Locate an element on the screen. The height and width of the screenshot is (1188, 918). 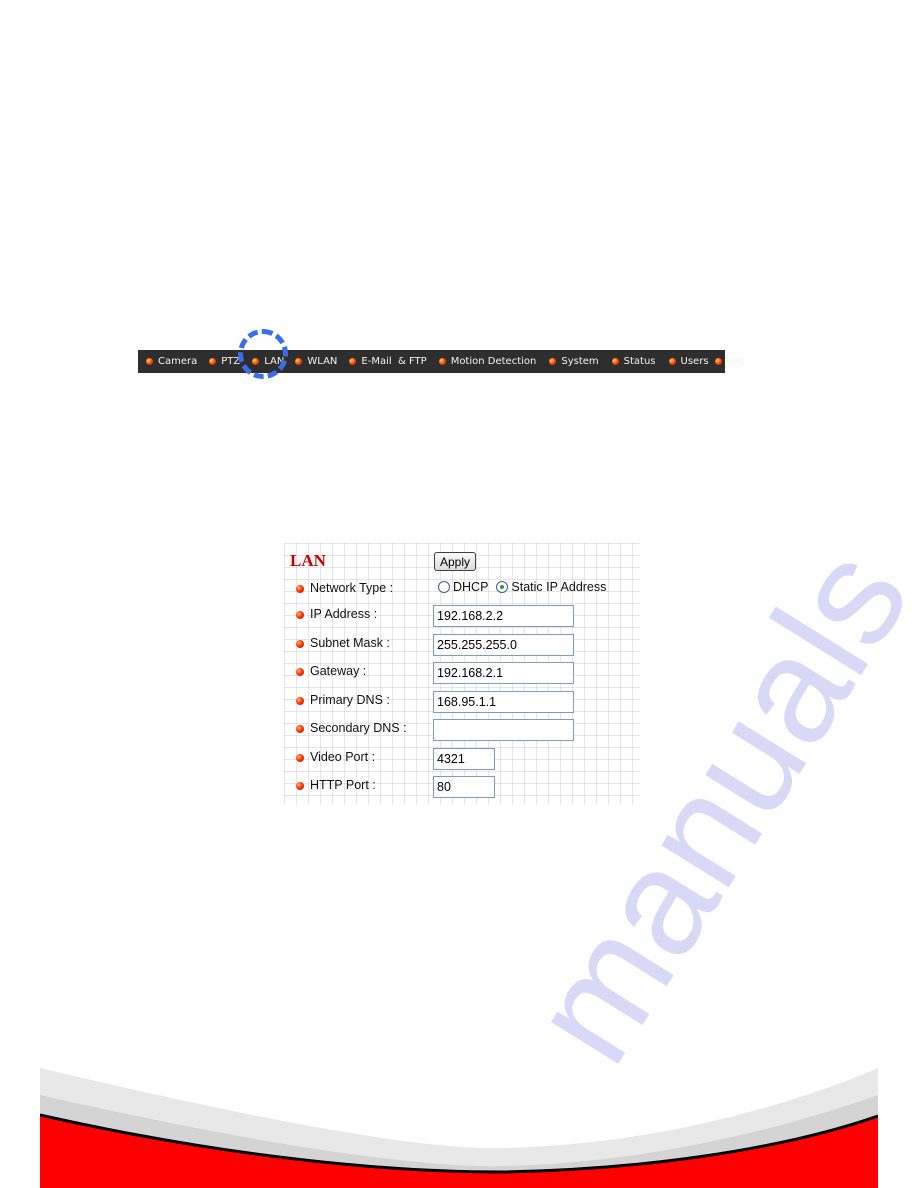
dhcp-radio-label: DHCP is located at coordinates (470, 587).